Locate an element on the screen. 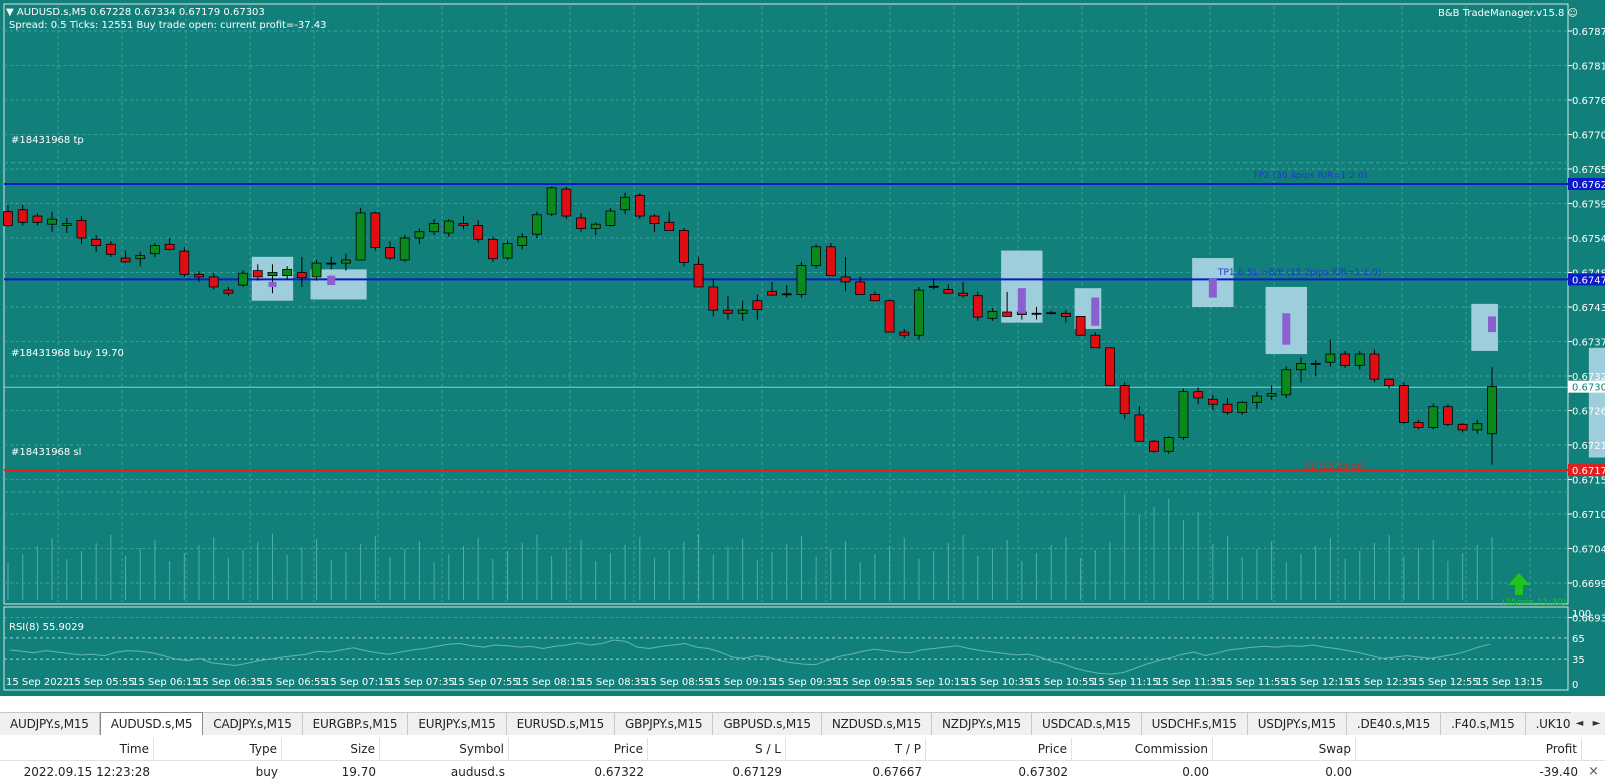  table-cell: 0.67129 is located at coordinates (757, 772).